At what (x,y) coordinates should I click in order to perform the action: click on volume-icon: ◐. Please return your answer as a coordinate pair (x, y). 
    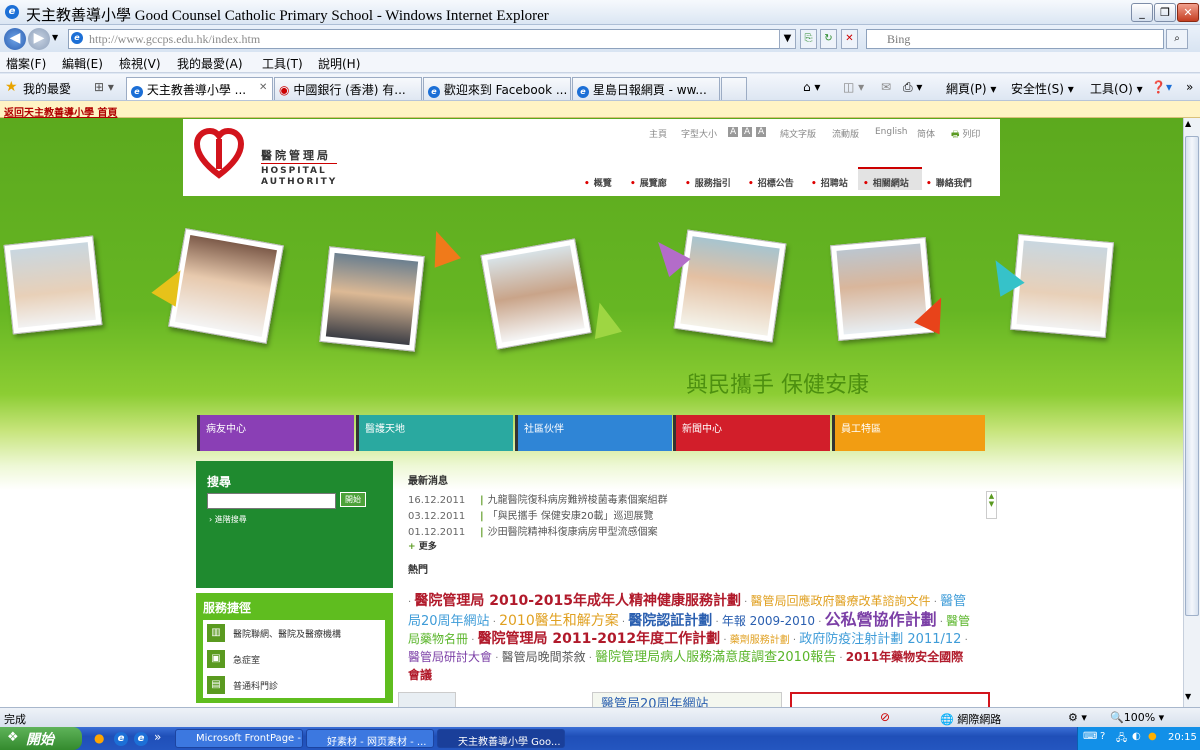
    Looking at the image, I should click on (1136, 736).